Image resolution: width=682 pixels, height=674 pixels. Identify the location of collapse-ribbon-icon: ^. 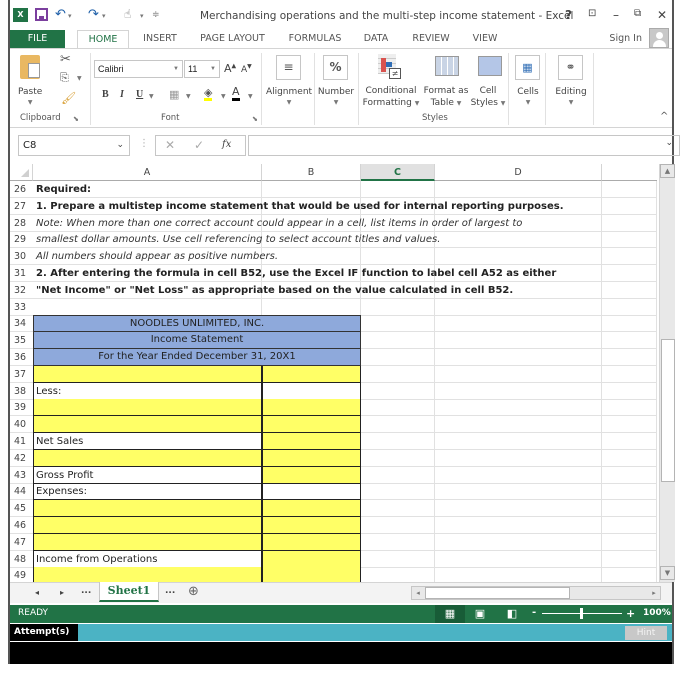
(664, 116).